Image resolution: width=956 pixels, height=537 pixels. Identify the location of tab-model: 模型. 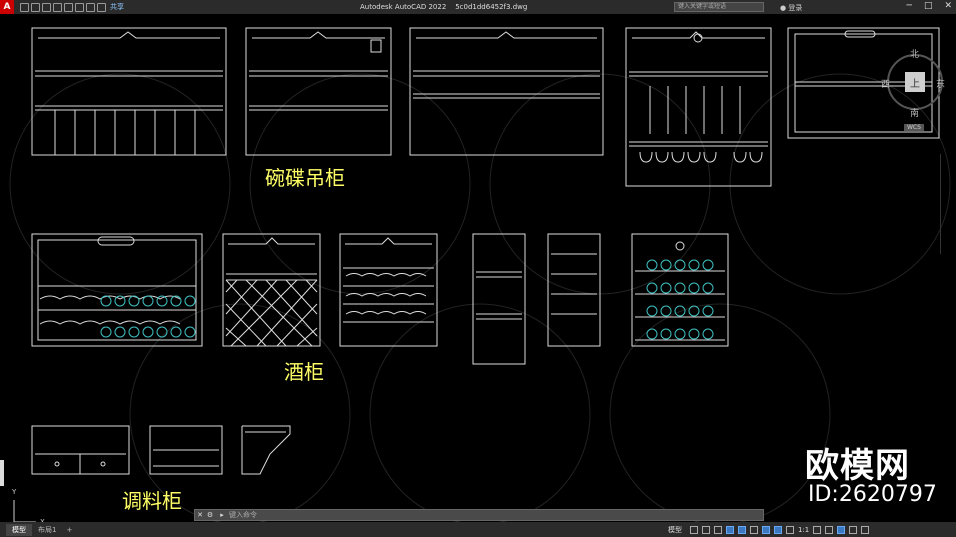
(19, 529).